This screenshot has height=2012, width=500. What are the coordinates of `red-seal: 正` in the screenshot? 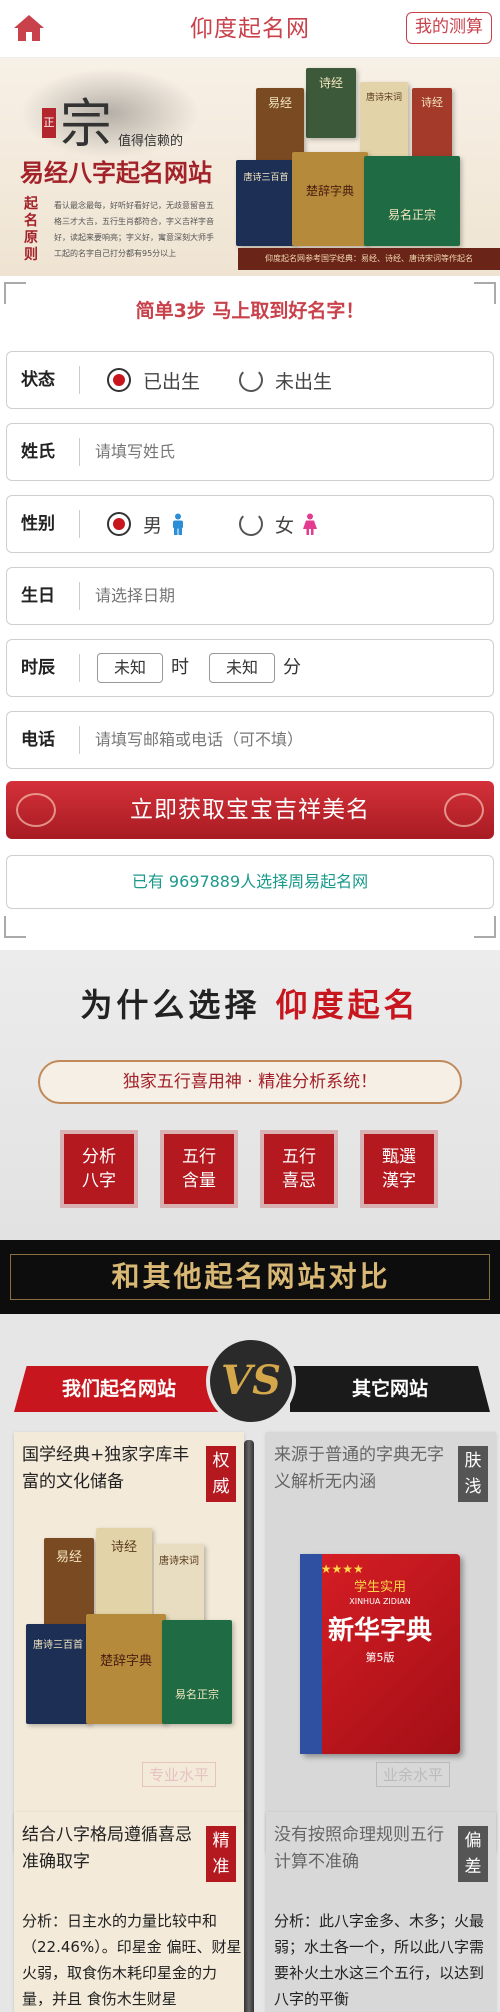 It's located at (49, 123).